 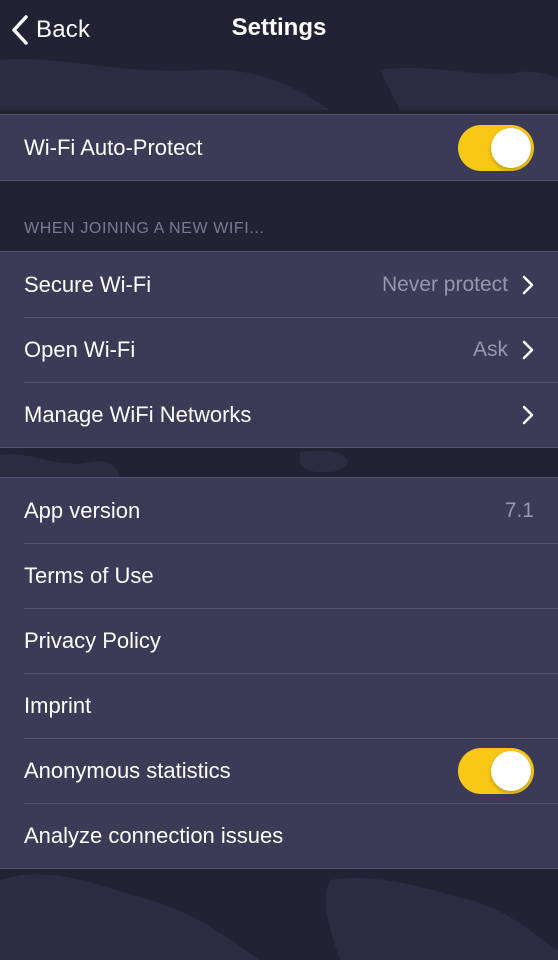 What do you see at coordinates (154, 835) in the screenshot?
I see `analyze-connection-issues-label: Analyze connection issues` at bounding box center [154, 835].